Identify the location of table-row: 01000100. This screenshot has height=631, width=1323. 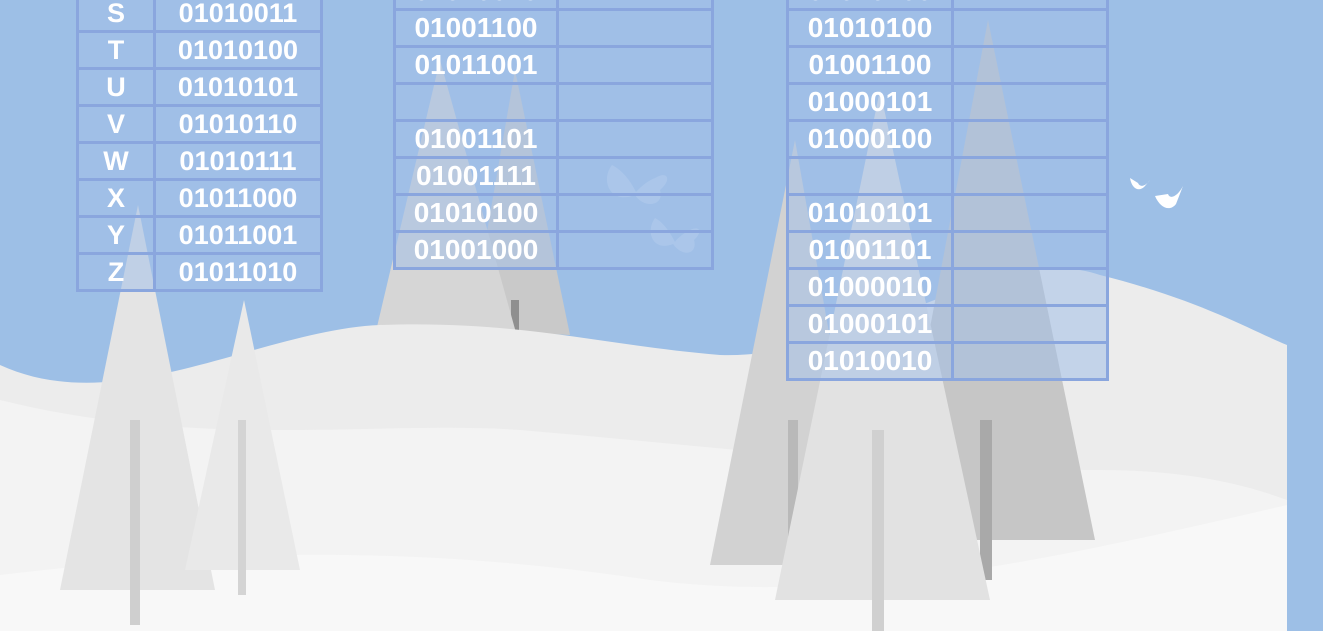
(947, 139).